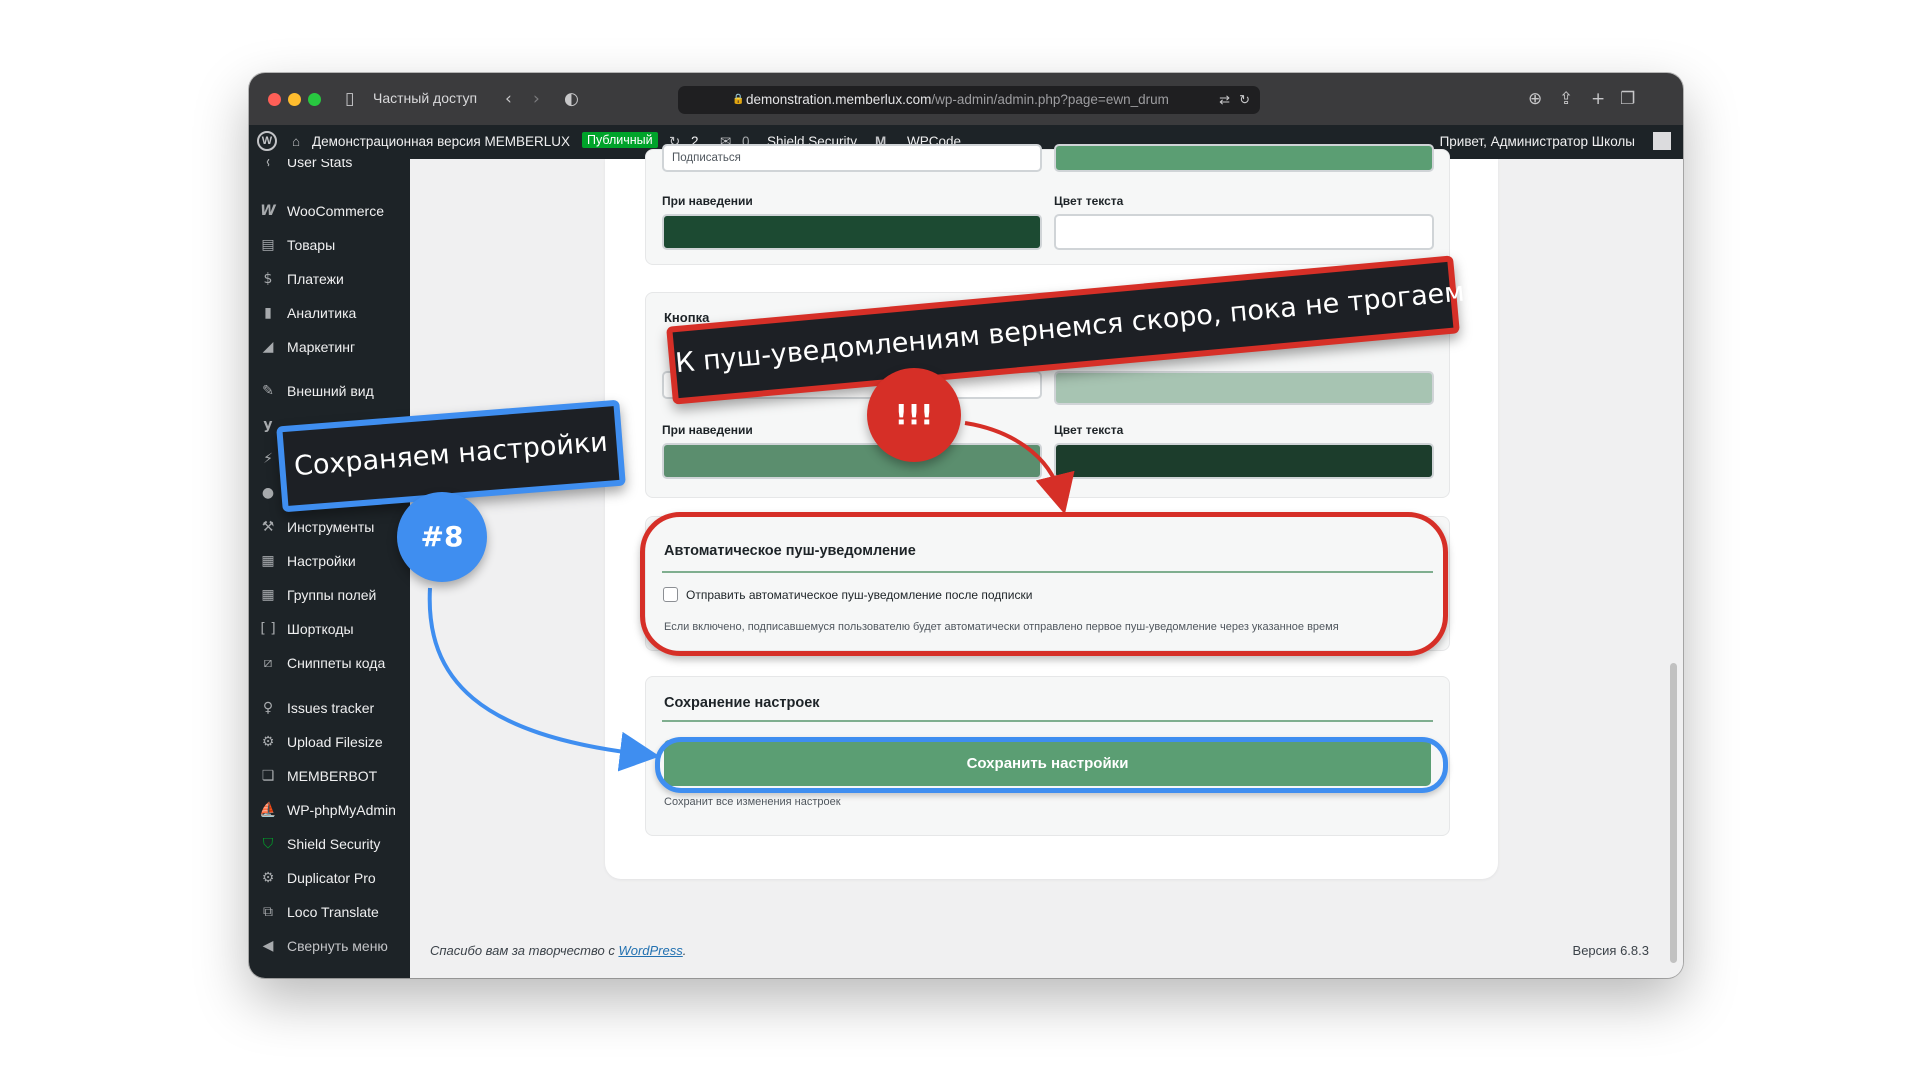  What do you see at coordinates (321, 347) in the screenshot?
I see `sidebar-item-label: Маркетинг` at bounding box center [321, 347].